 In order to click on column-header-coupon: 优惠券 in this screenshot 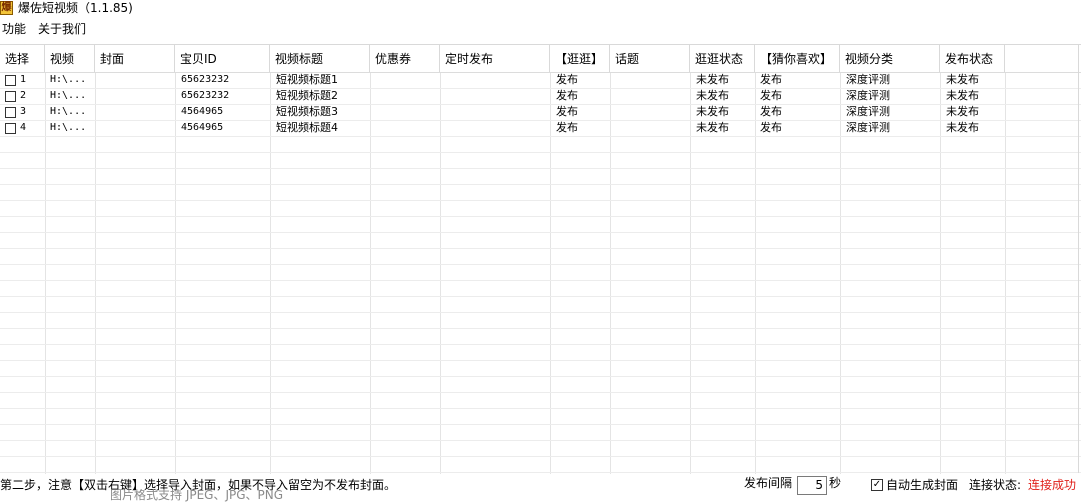, I will do `click(405, 58)`.